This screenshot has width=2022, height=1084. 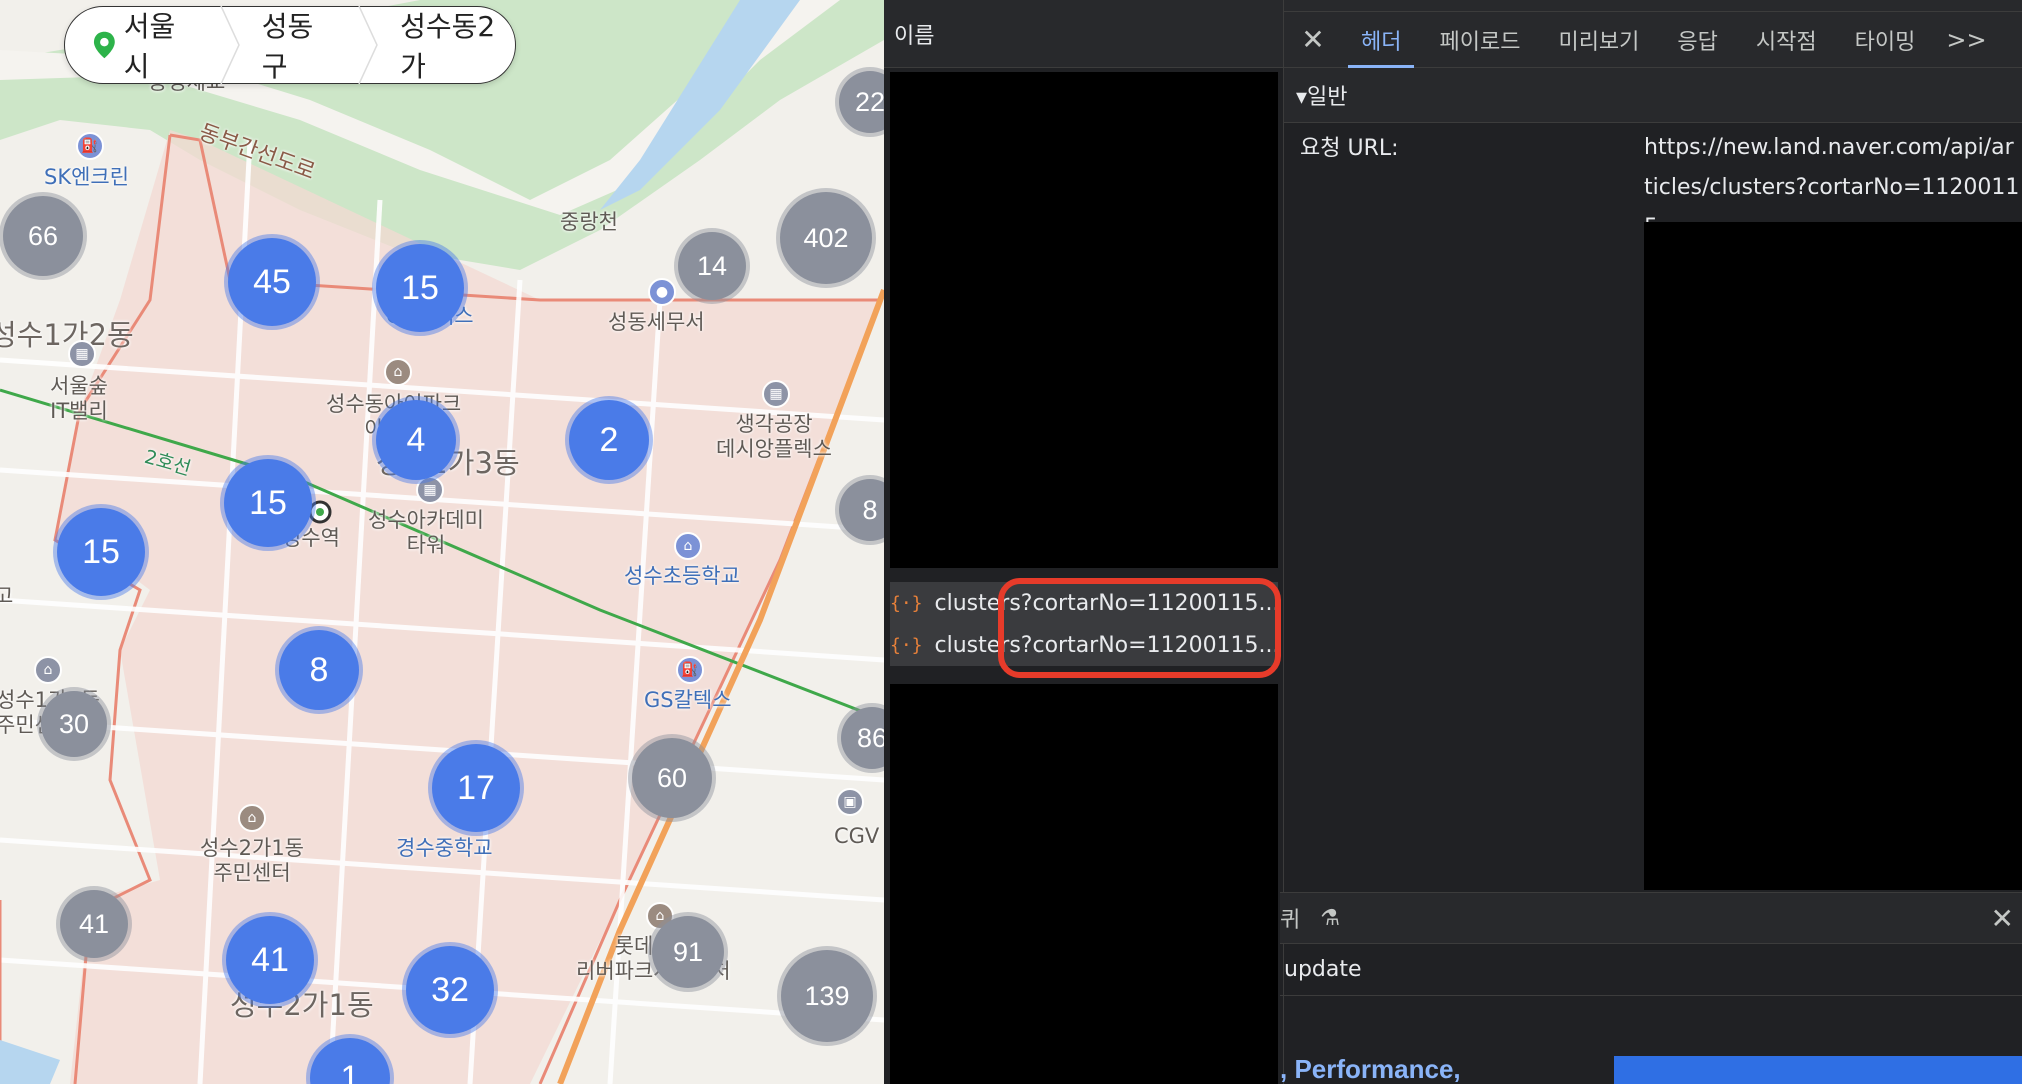 I want to click on detail-tabs: ✕ 헤더 페이로드 미리보기 응답 시작점 타이밍 >>, so click(x=1653, y=40).